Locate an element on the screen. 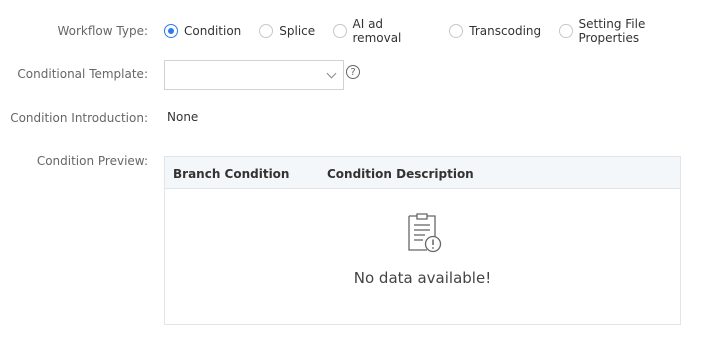 This screenshot has width=721, height=350. conditional-template-label: Conditional Template: is located at coordinates (82, 74).